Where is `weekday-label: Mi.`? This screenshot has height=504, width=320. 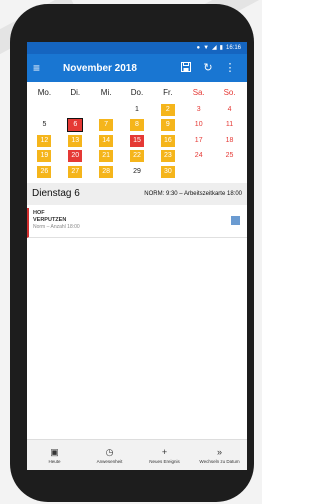
weekday-label: Mi. is located at coordinates (106, 92).